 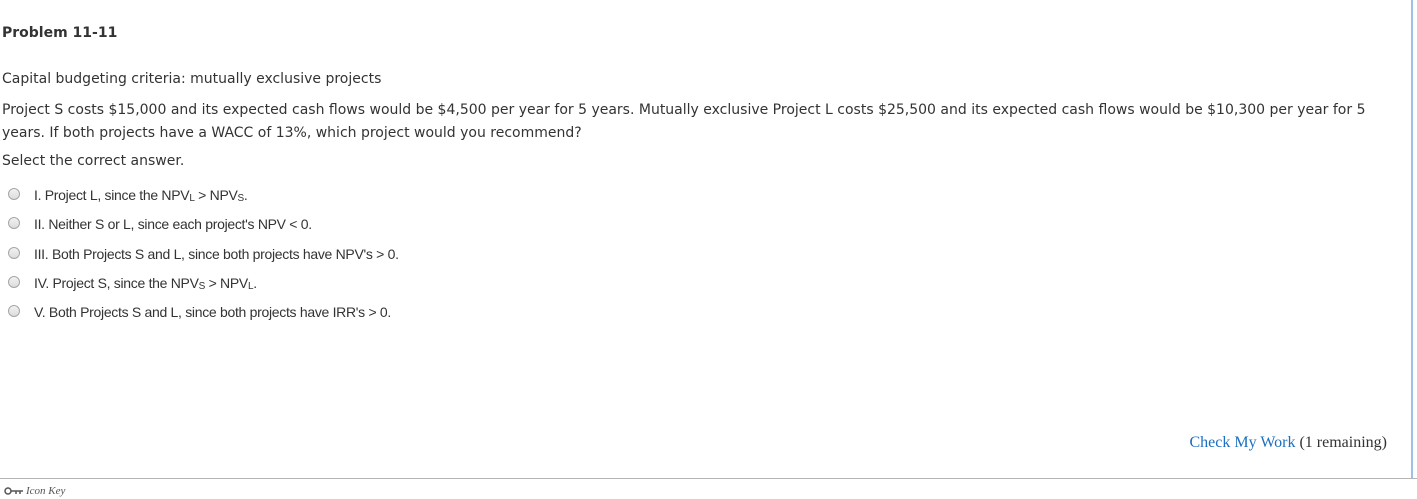 I want to click on instruction-text: Select the correct answer., so click(x=93, y=161).